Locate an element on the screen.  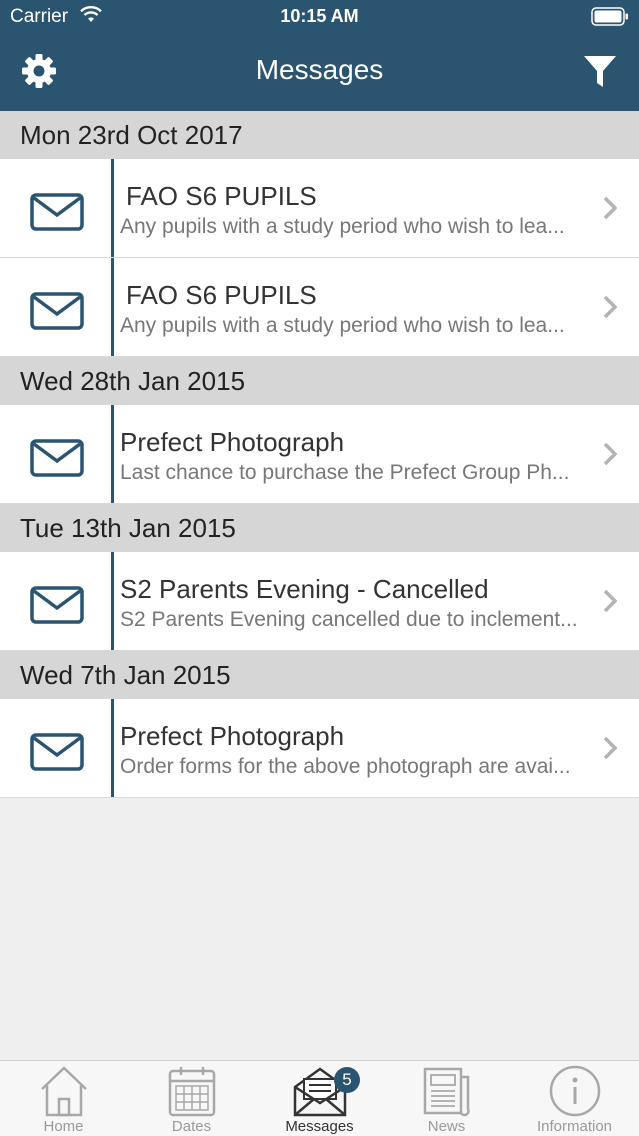
battery-icon is located at coordinates (609, 16).